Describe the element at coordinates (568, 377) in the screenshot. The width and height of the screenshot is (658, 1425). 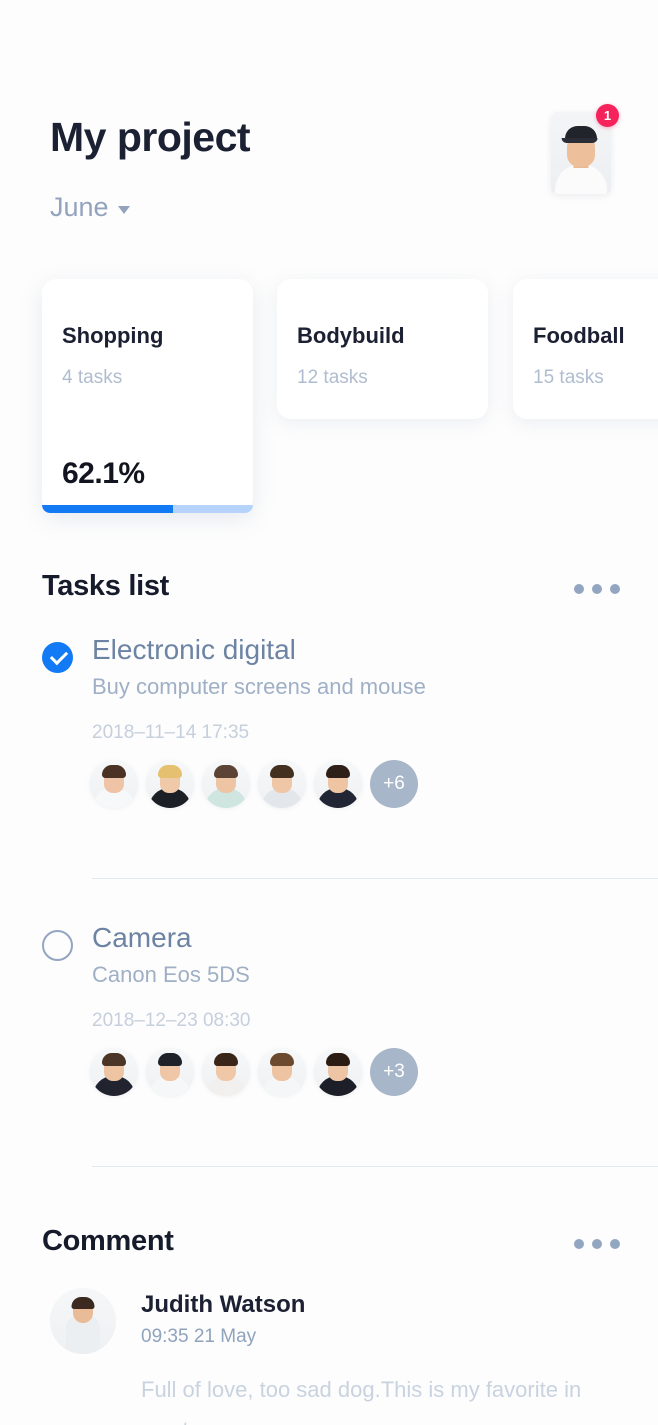
I see `project-card-task-count: 15 tasks` at that location.